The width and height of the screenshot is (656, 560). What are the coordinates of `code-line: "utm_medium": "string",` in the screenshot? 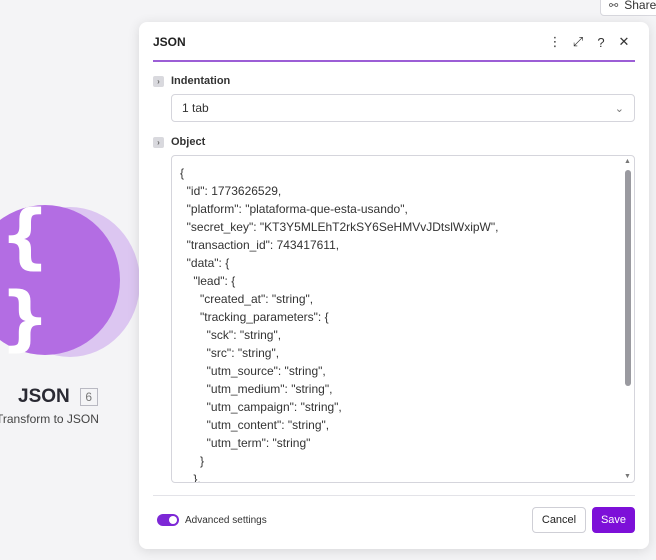 It's located at (256, 389).